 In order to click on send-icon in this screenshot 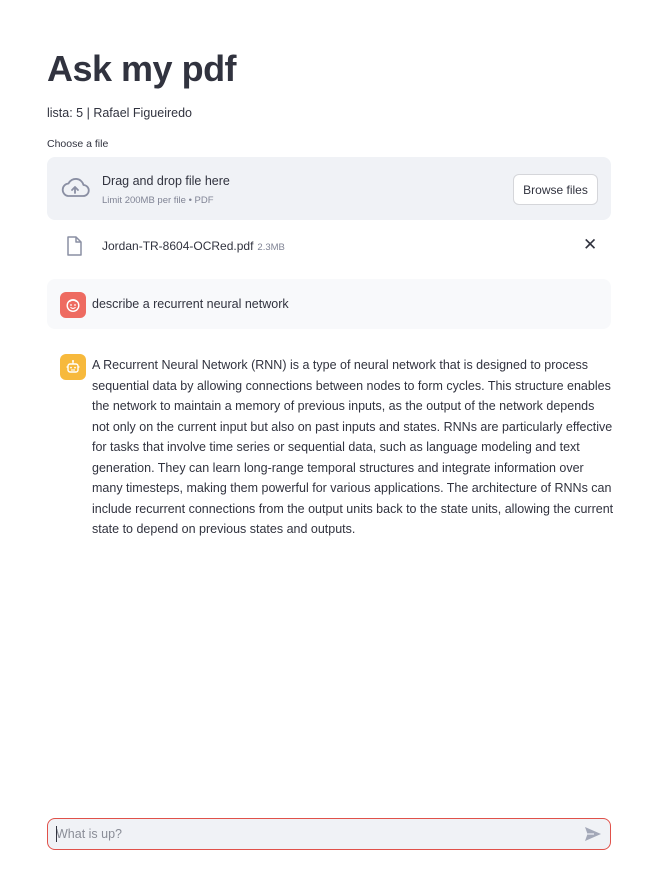, I will do `click(593, 834)`.